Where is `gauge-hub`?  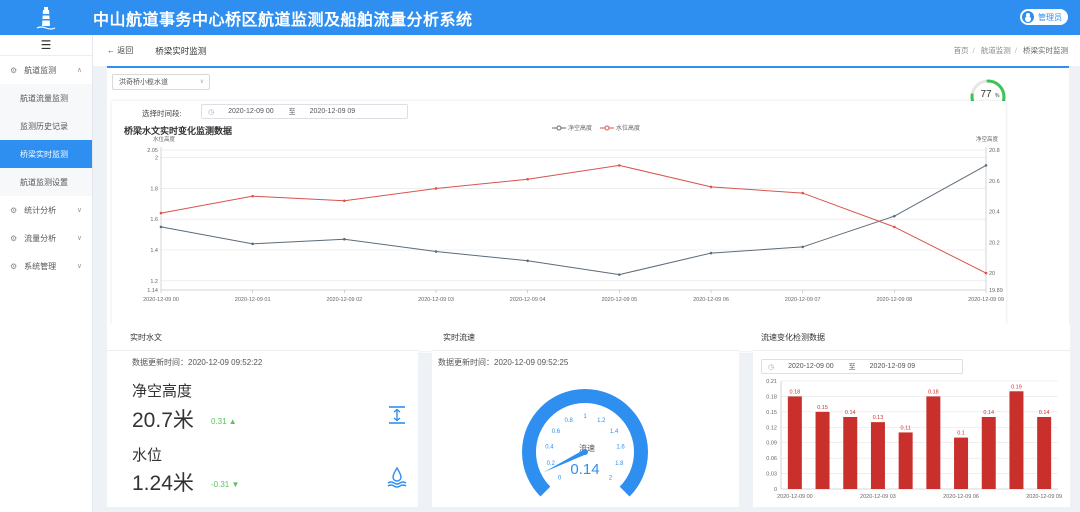 gauge-hub is located at coordinates (585, 452).